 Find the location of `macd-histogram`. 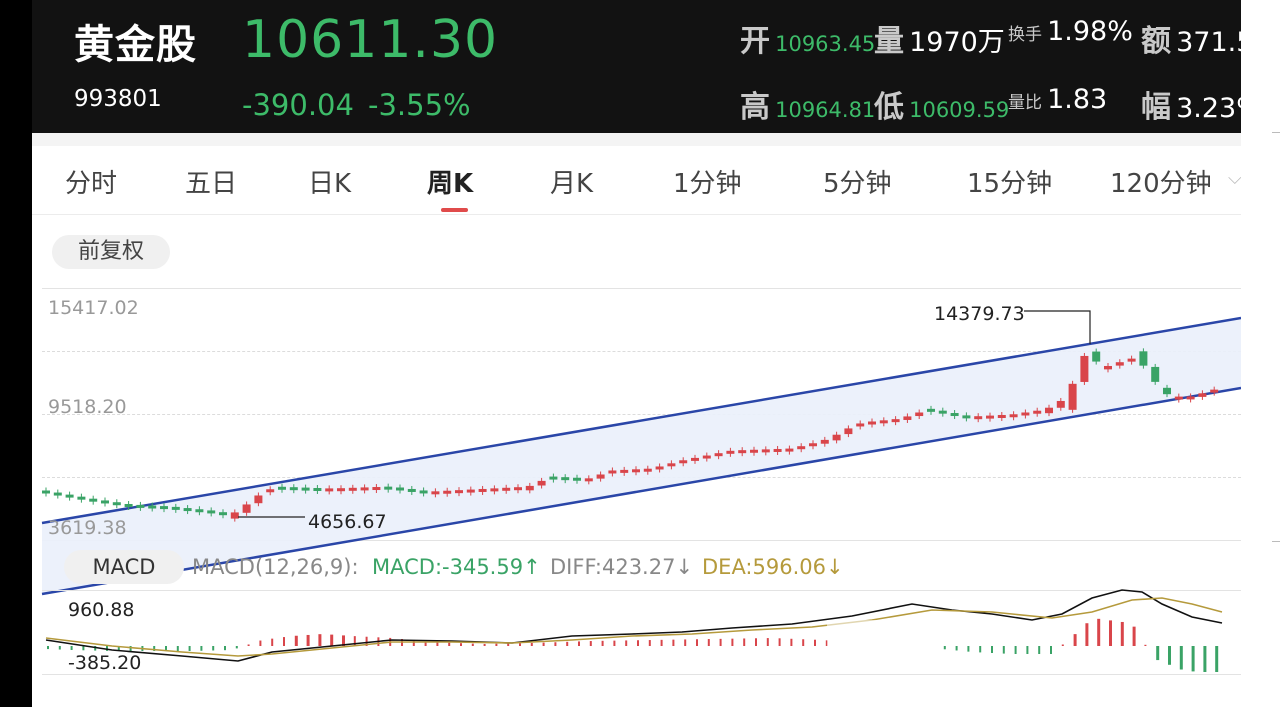

macd-histogram is located at coordinates (633, 645).